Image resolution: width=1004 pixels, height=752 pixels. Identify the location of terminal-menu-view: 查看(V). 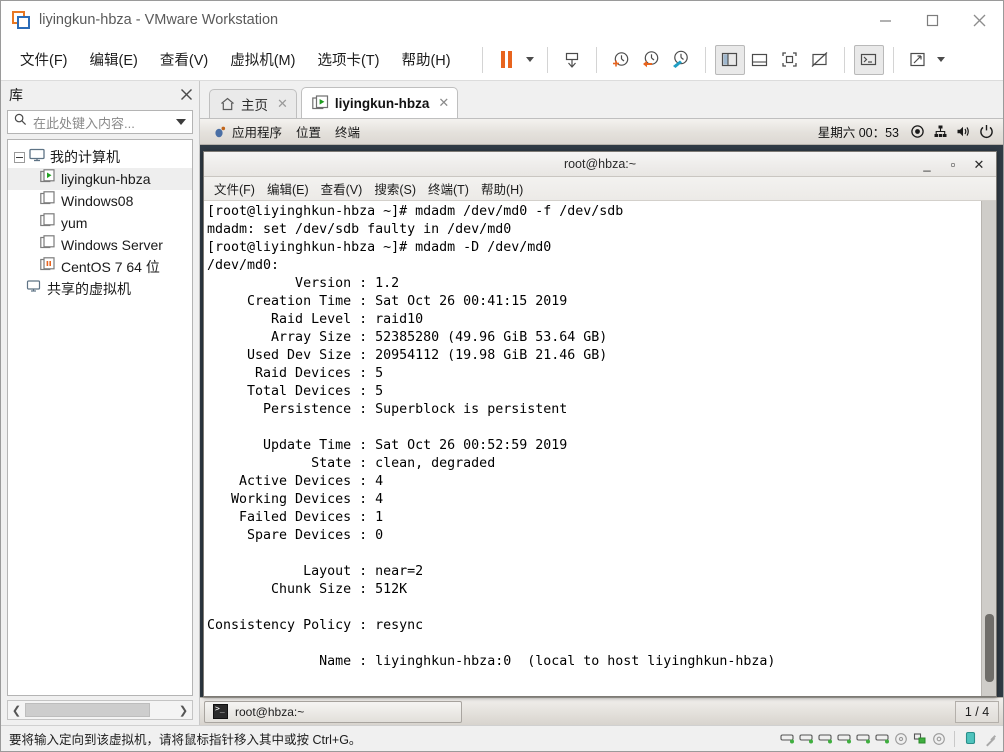
(342, 188).